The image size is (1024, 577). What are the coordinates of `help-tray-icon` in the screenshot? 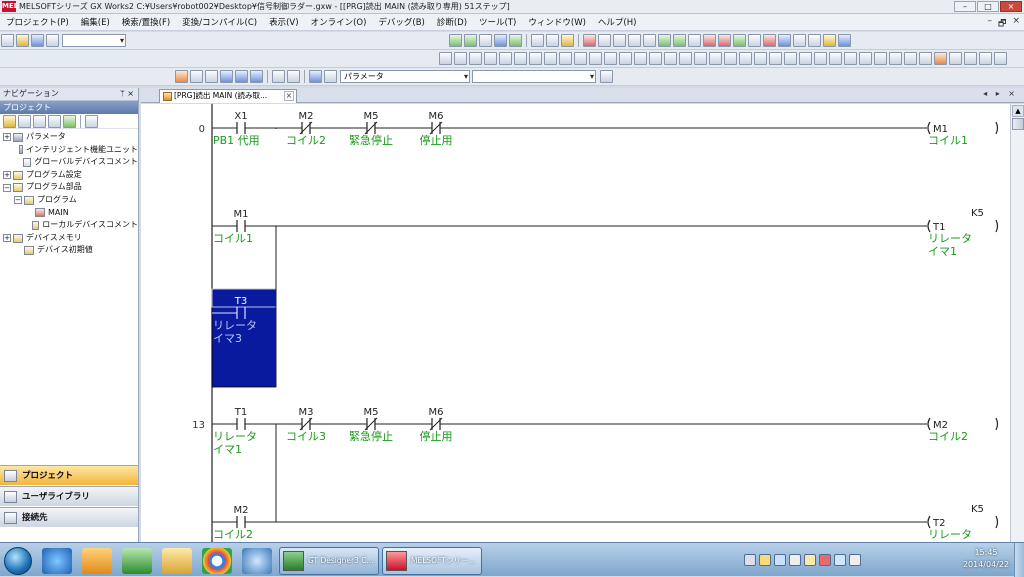 It's located at (780, 560).